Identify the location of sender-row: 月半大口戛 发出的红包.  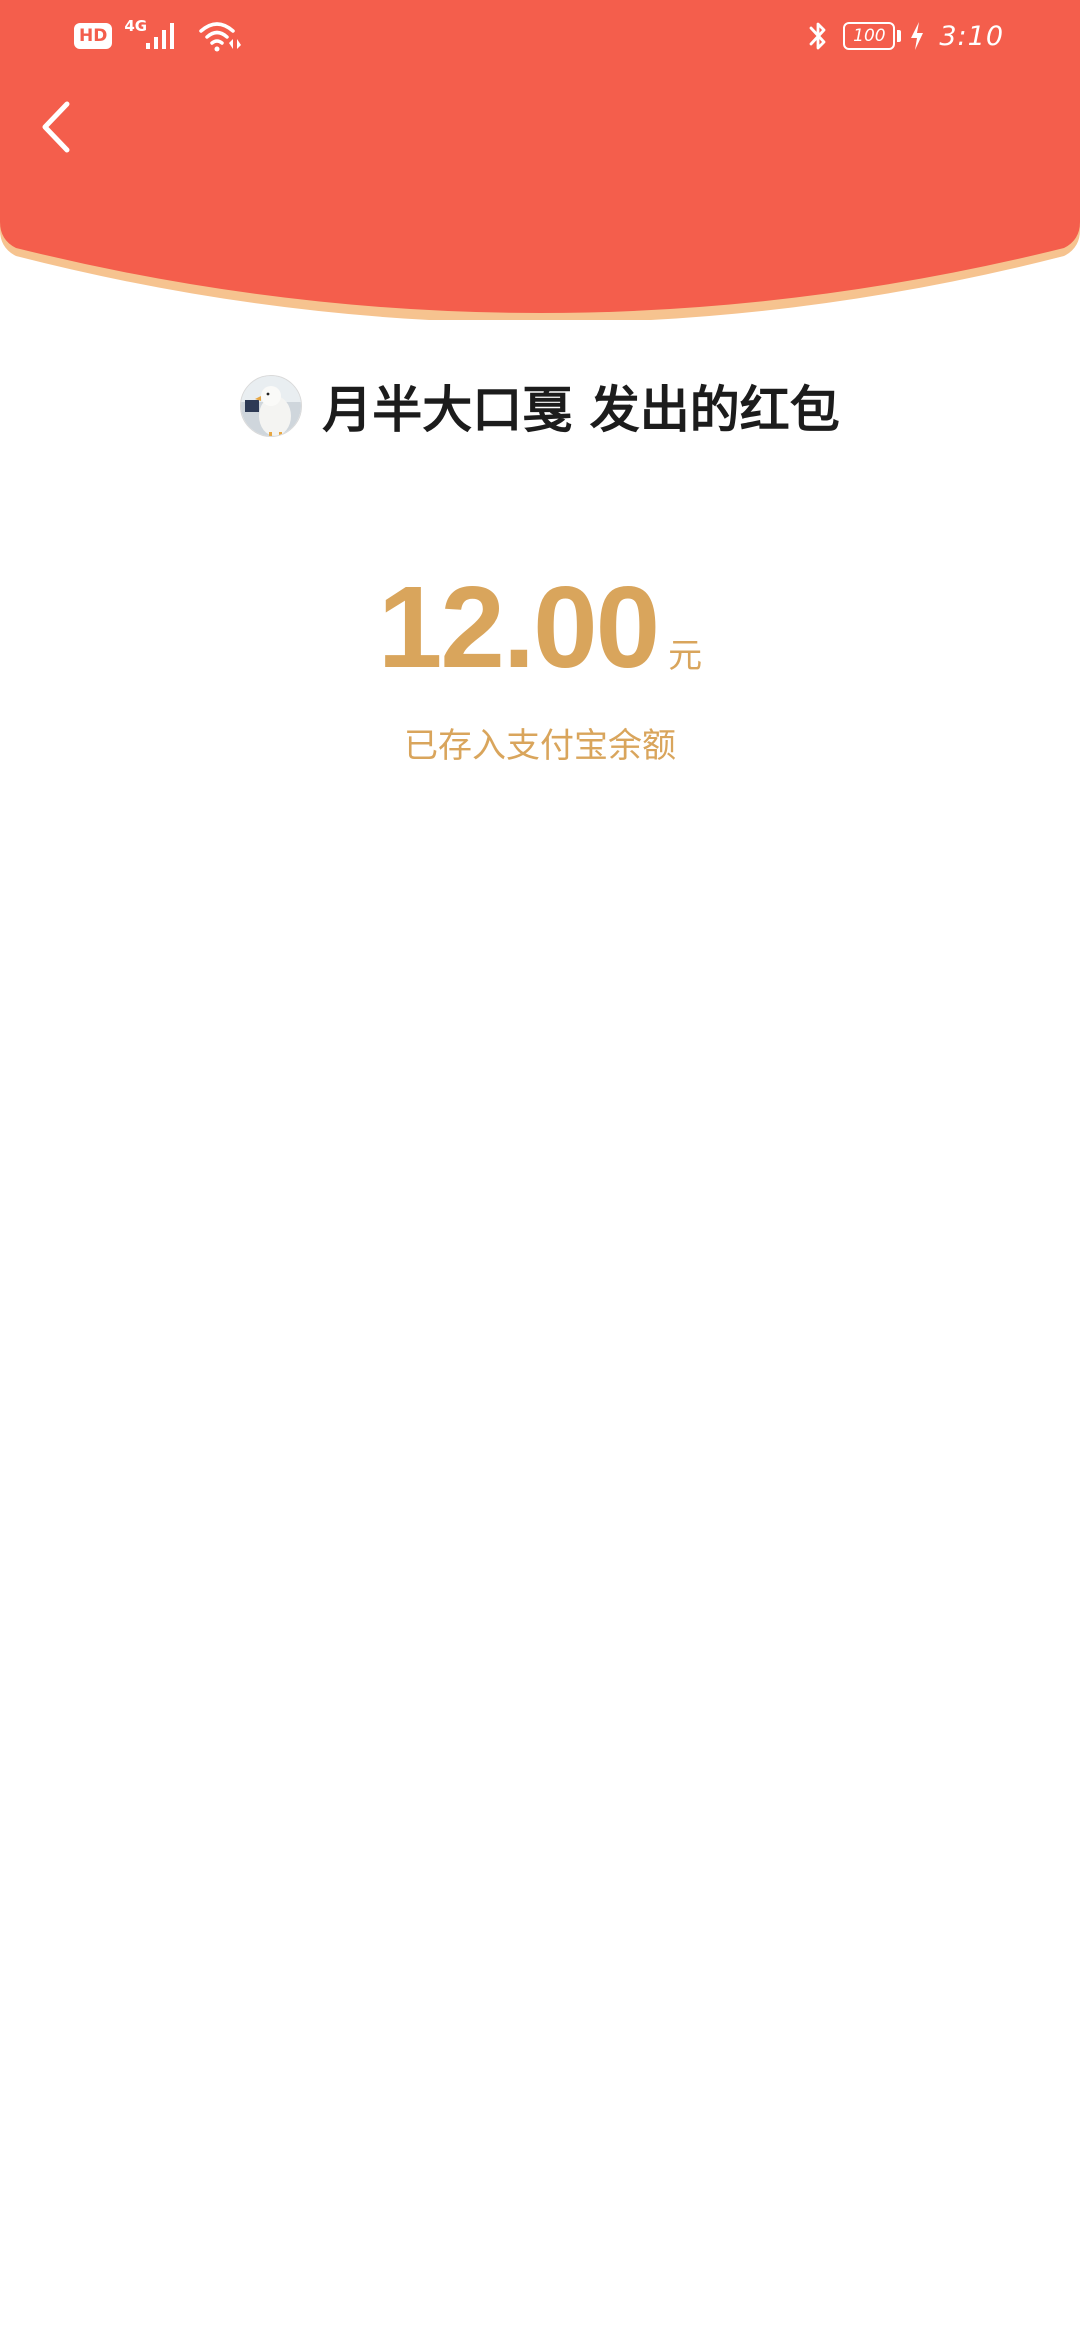
(540, 406).